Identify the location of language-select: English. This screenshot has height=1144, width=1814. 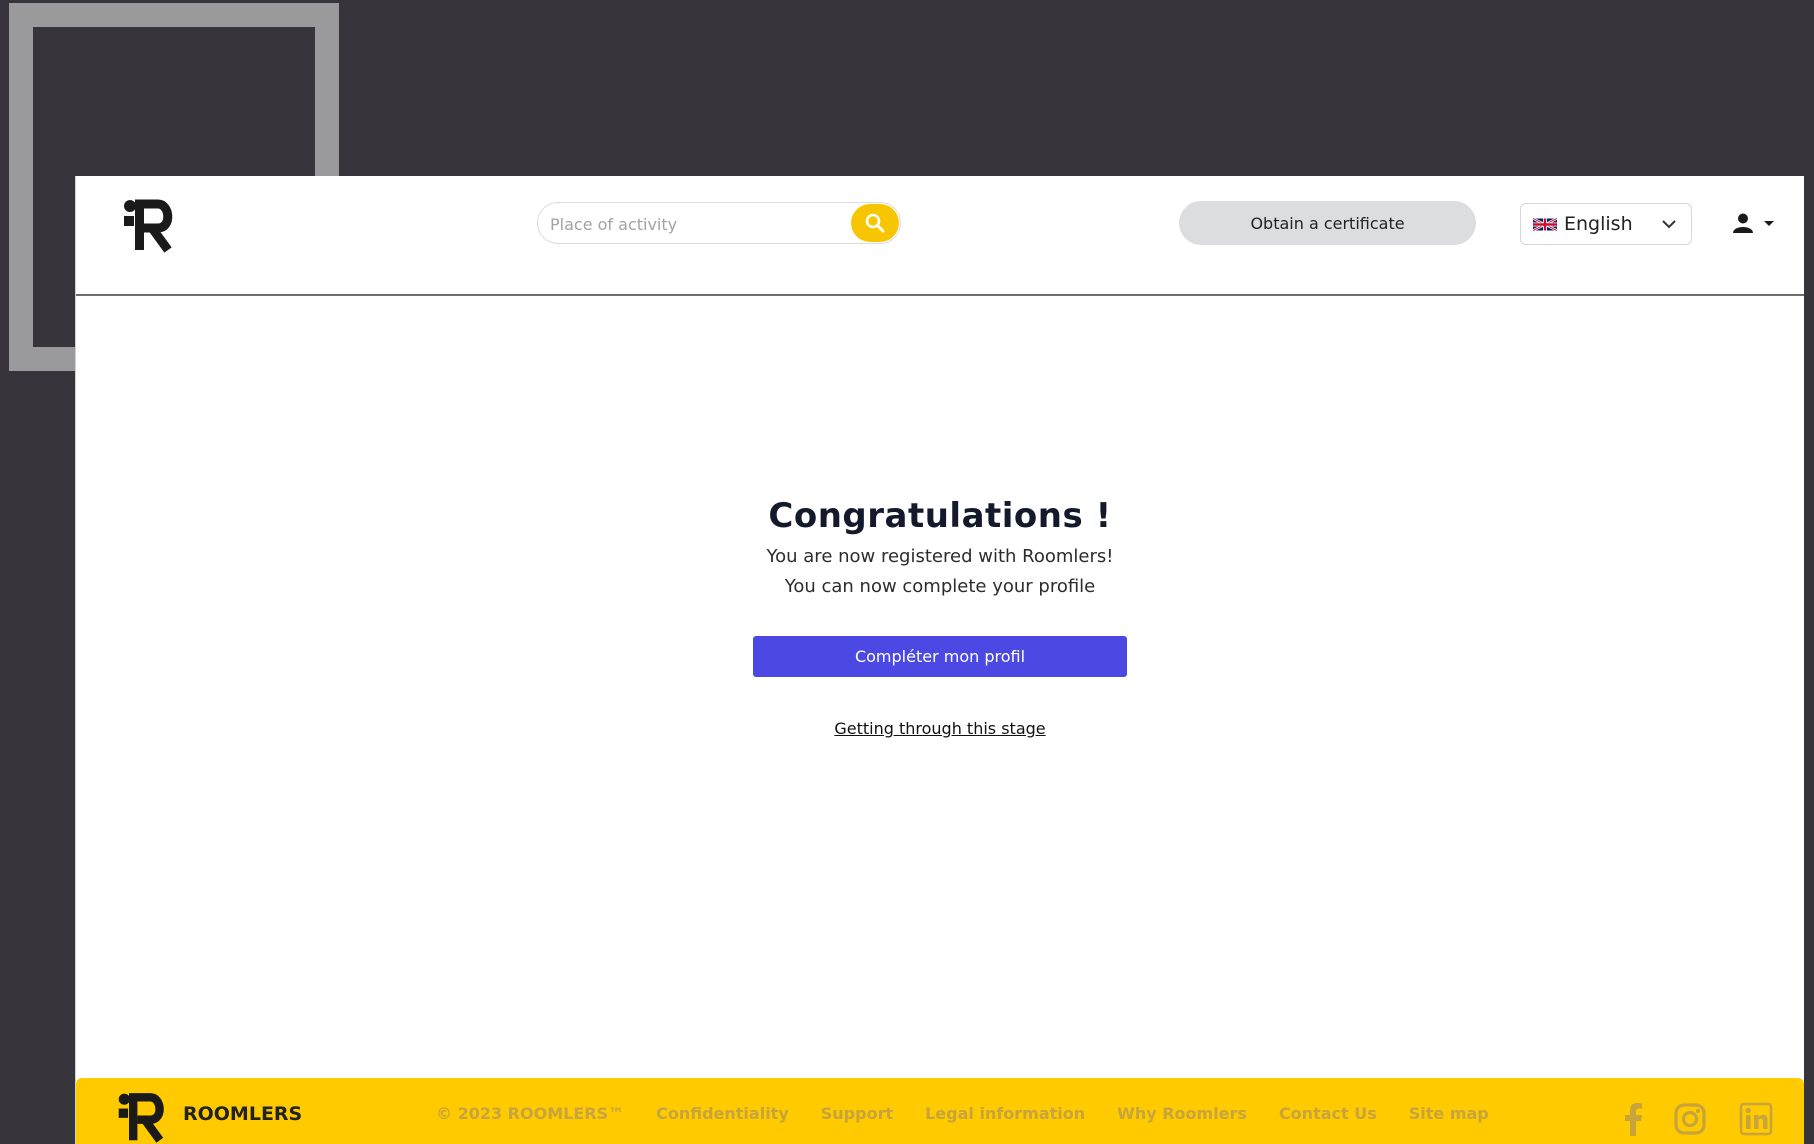
(1606, 224).